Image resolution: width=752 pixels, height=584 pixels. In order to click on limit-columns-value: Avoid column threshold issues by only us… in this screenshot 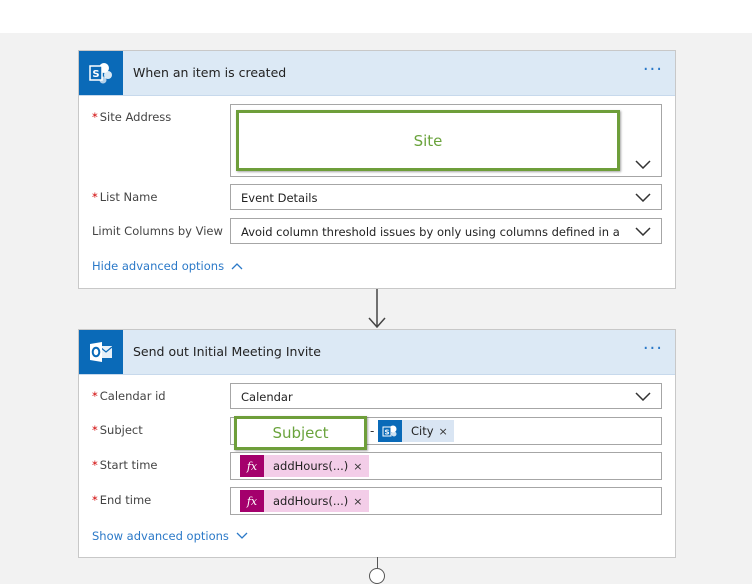, I will do `click(430, 232)`.